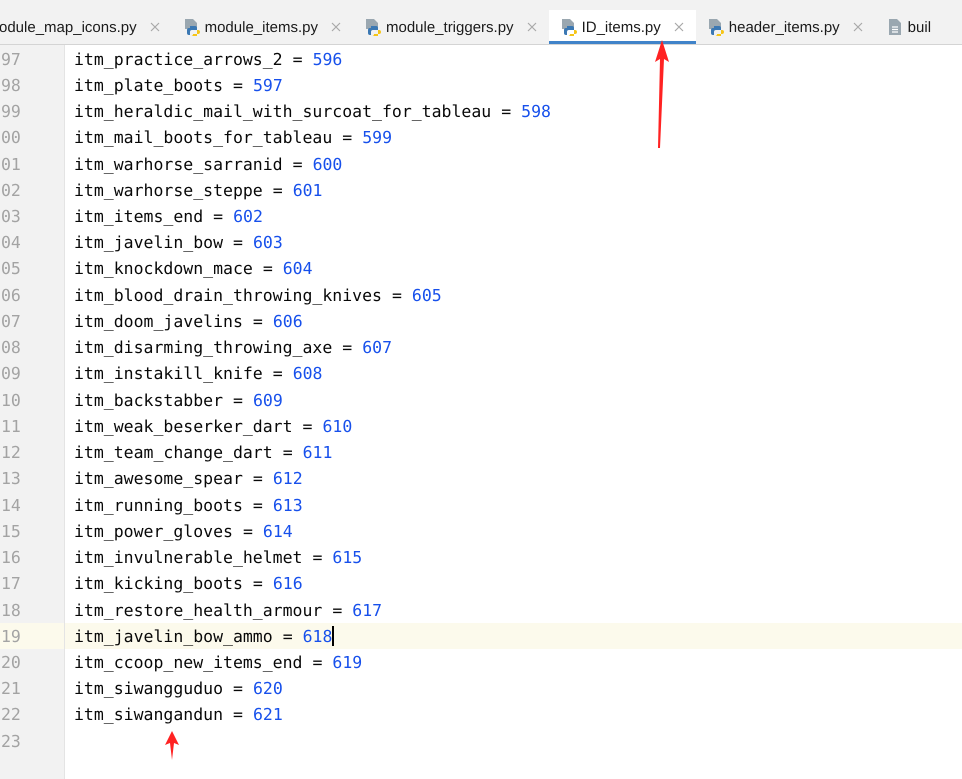 The height and width of the screenshot is (779, 962). I want to click on identifier: itm_plate_boots, so click(149, 85).